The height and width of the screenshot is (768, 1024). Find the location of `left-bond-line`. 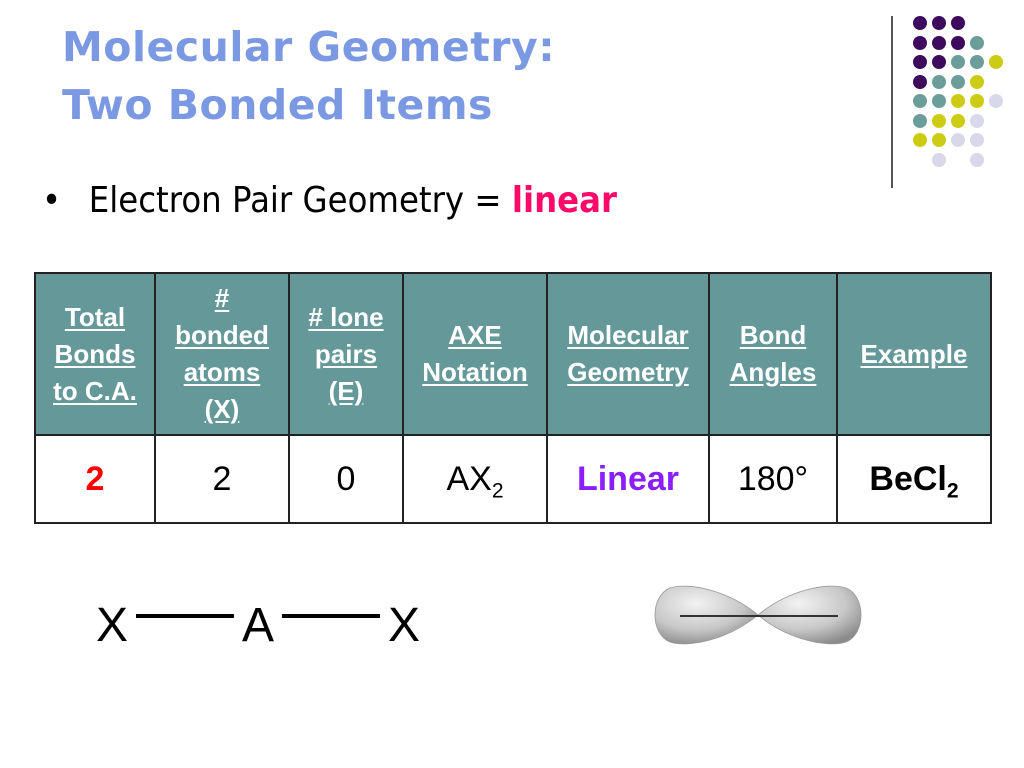

left-bond-line is located at coordinates (185, 615).